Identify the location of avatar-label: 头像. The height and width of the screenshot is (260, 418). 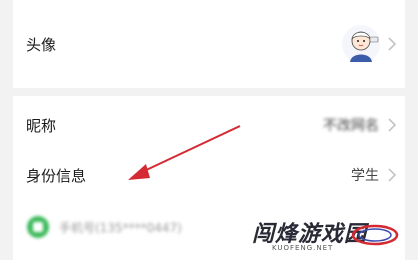
(41, 44).